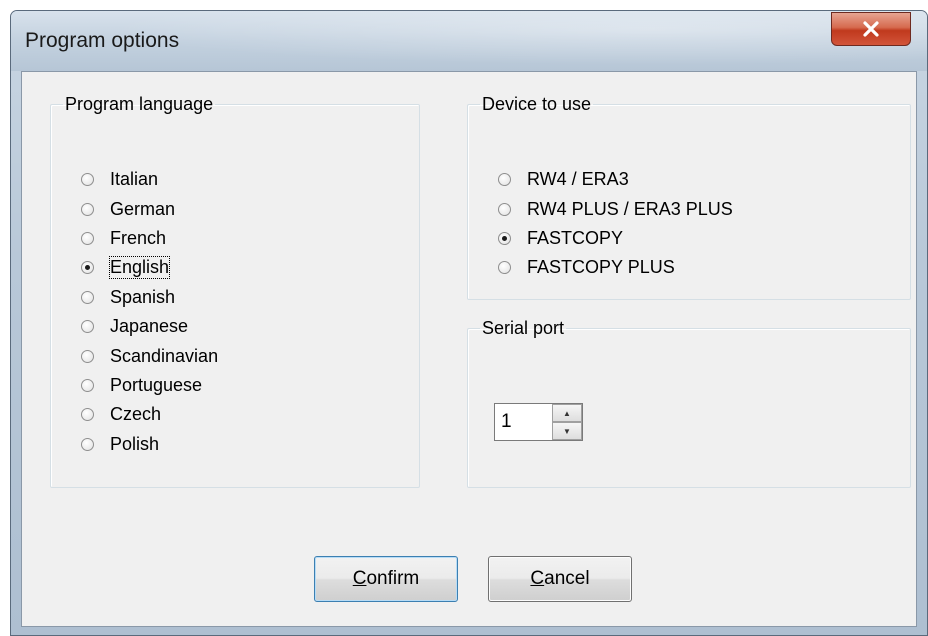 The height and width of the screenshot is (636, 928). I want to click on spin-up-button: ▲, so click(567, 413).